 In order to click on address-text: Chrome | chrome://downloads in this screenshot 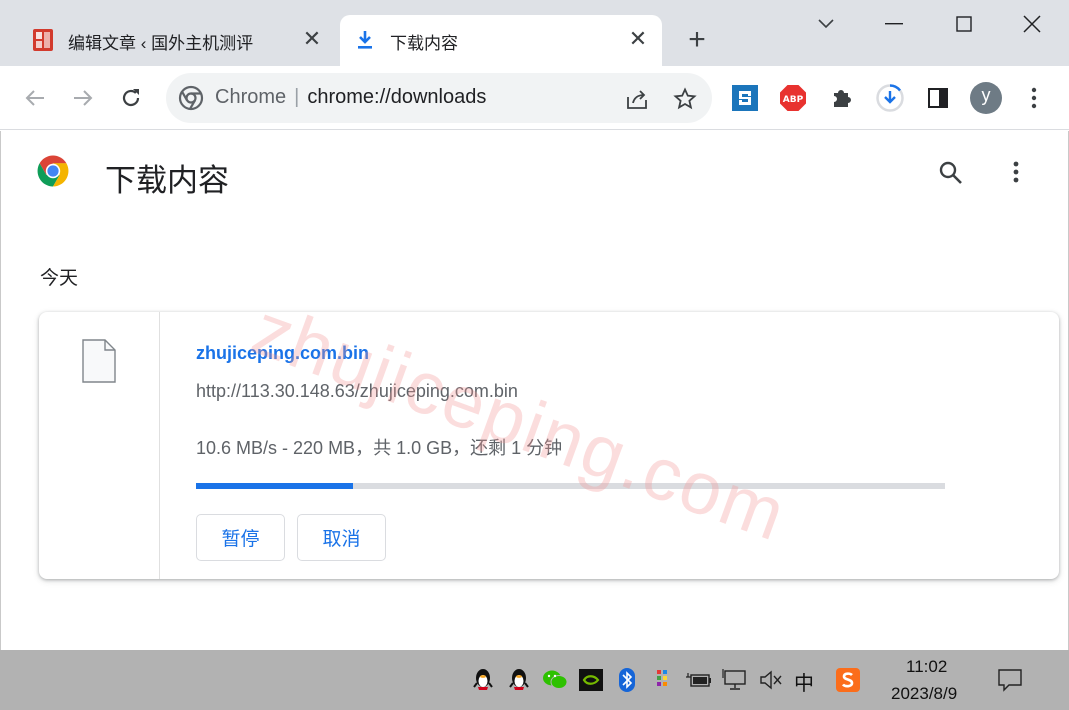, I will do `click(350, 97)`.